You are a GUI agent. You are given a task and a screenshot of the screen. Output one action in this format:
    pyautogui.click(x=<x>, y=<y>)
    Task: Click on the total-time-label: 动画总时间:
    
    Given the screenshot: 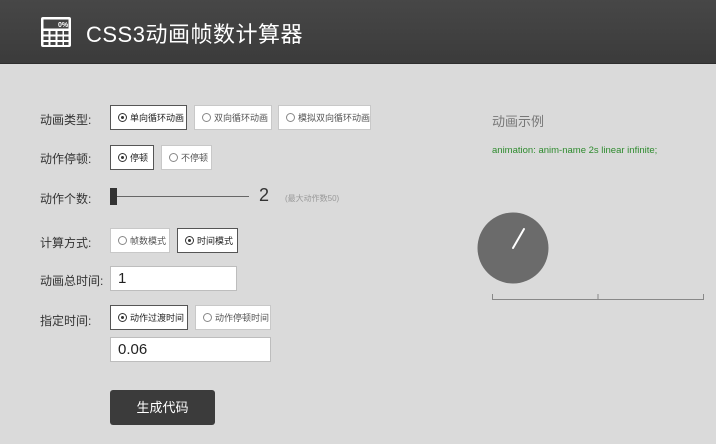 What is the action you would take?
    pyautogui.click(x=72, y=281)
    